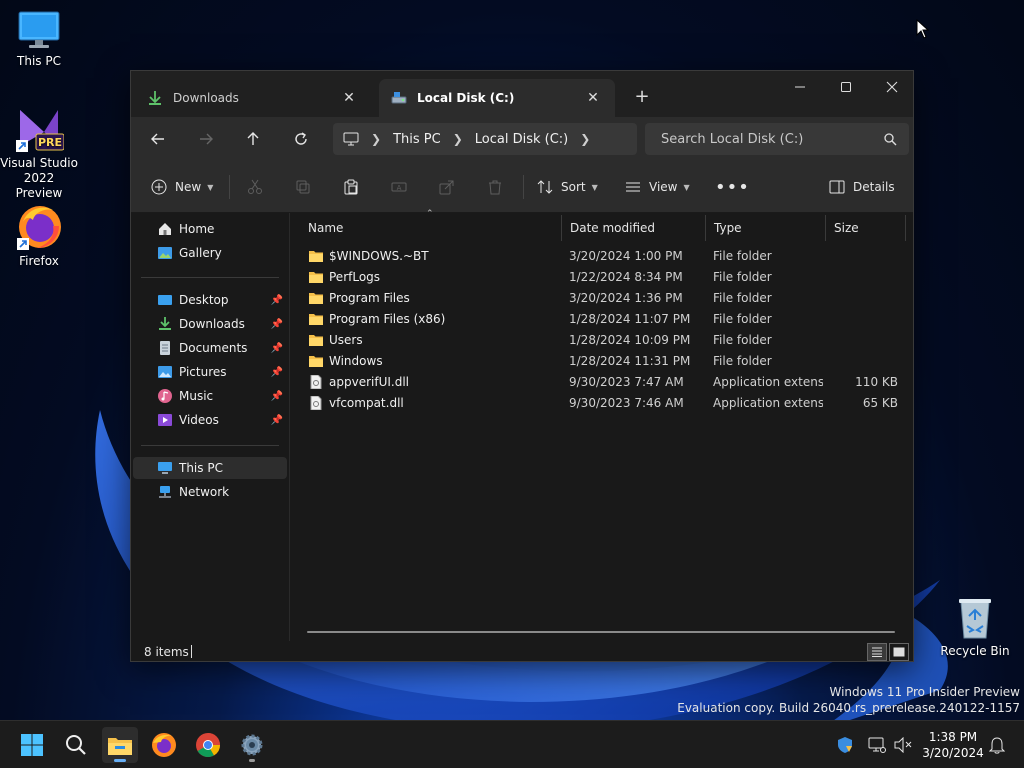 The image size is (1024, 768). Describe the element at coordinates (953, 745) in the screenshot. I see `clock: 1:38 PM 3/20/2024` at that location.